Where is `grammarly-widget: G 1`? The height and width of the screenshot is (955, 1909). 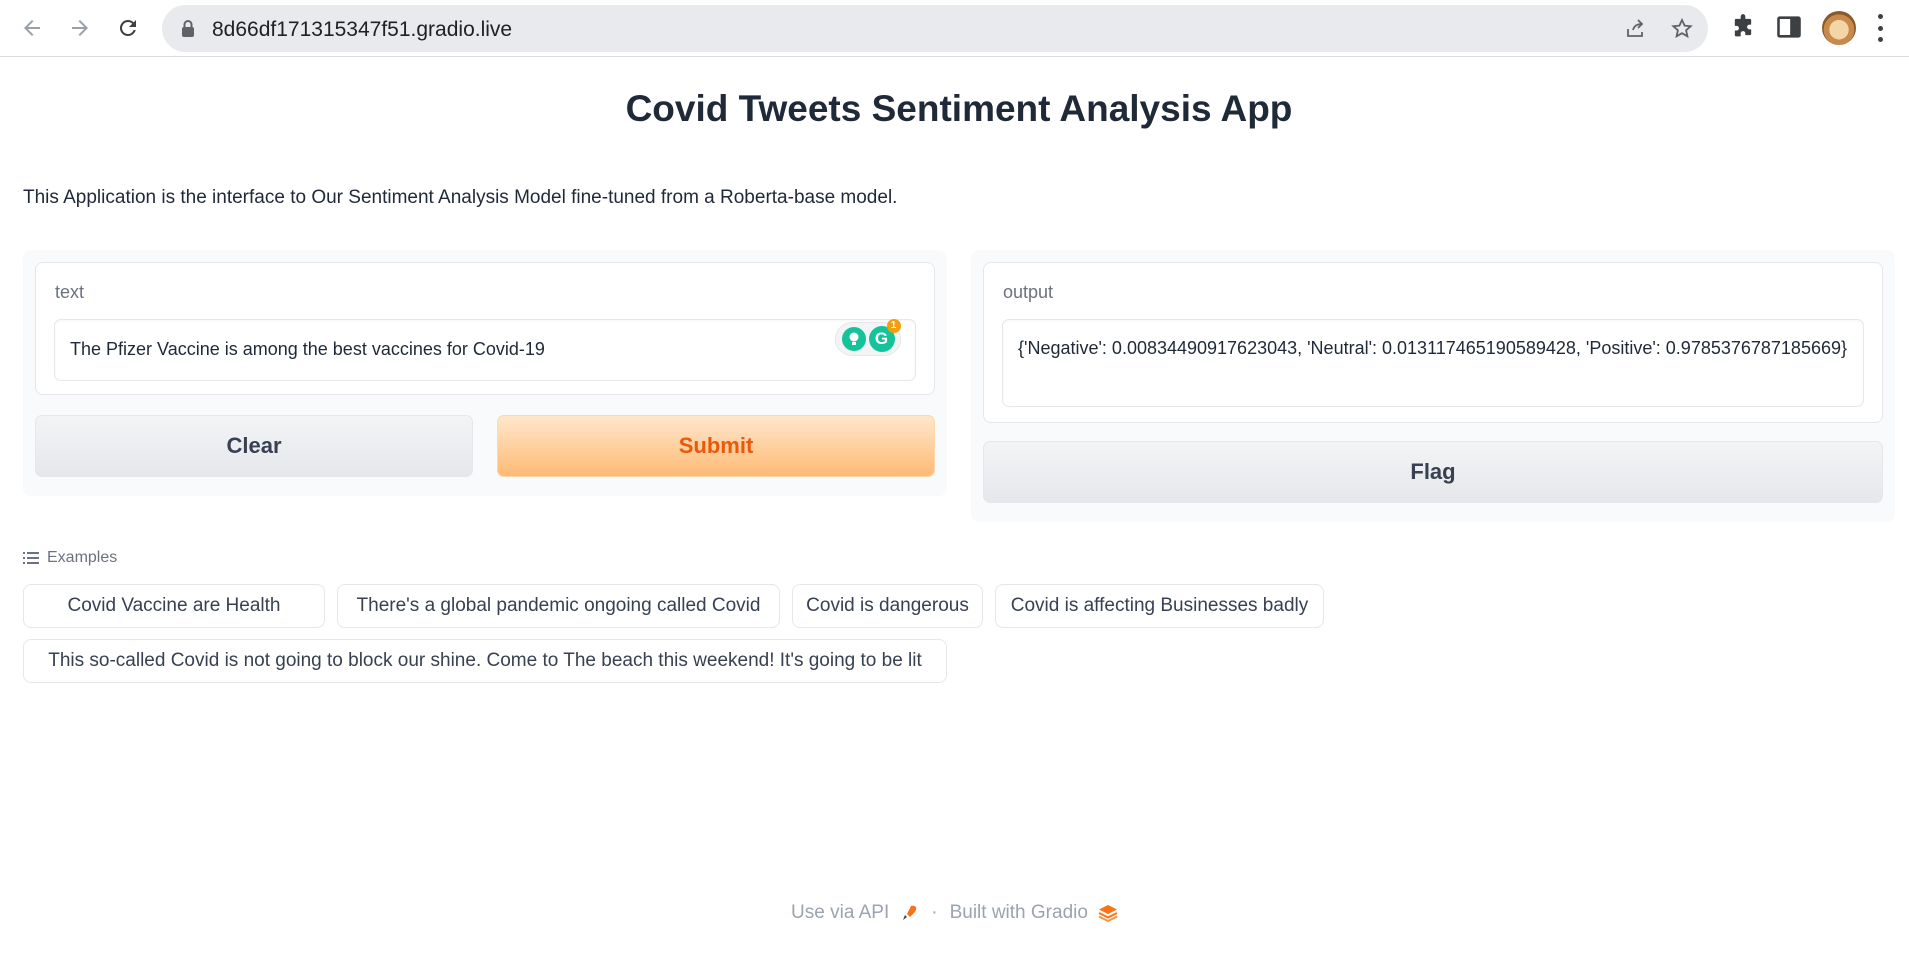
grammarly-widget: G 1 is located at coordinates (868, 337).